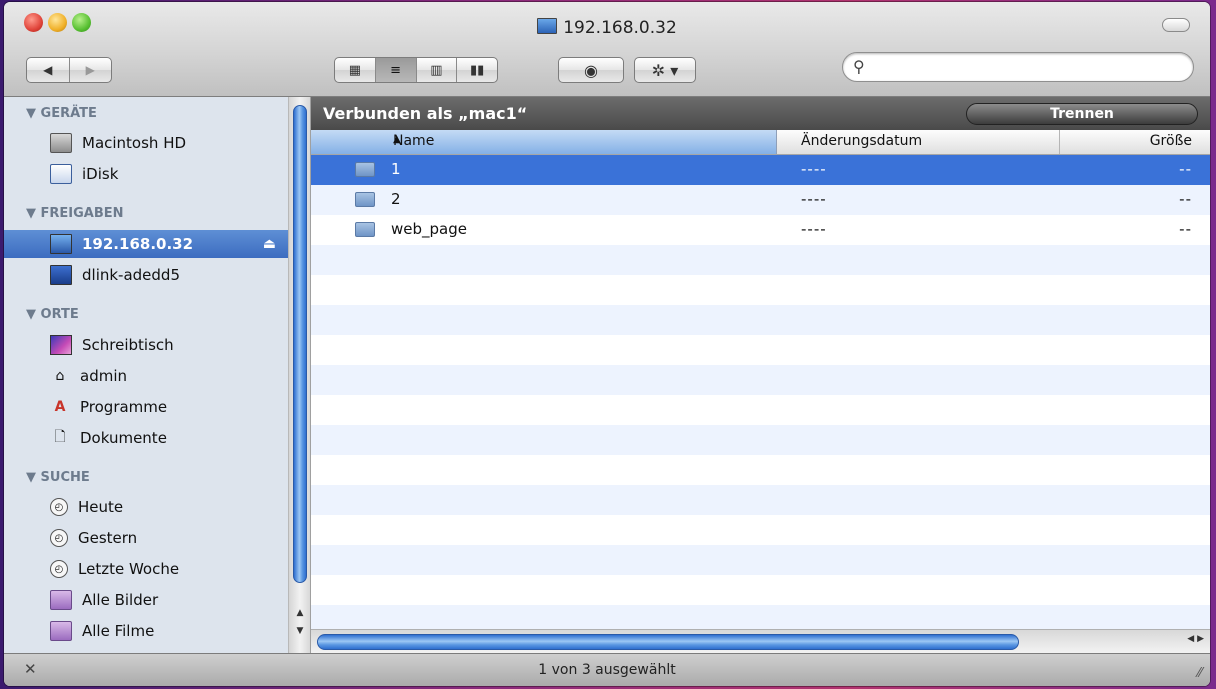 The height and width of the screenshot is (689, 1216). What do you see at coordinates (75, 213) in the screenshot?
I see `section-freigaben: ▼ FREIGABEN` at bounding box center [75, 213].